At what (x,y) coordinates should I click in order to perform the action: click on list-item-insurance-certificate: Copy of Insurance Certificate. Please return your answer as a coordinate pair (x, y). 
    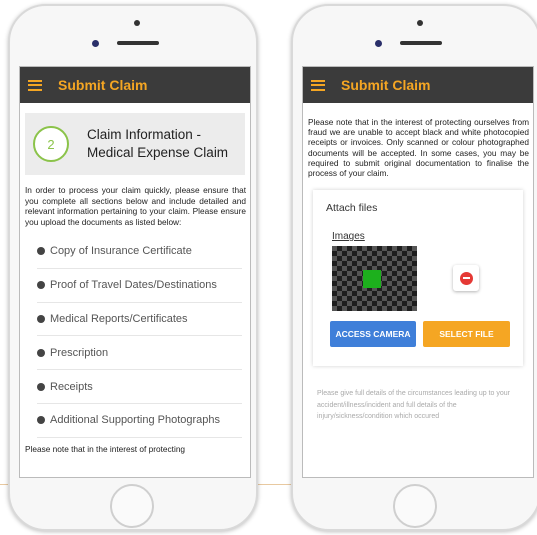
    Looking at the image, I should click on (139, 252).